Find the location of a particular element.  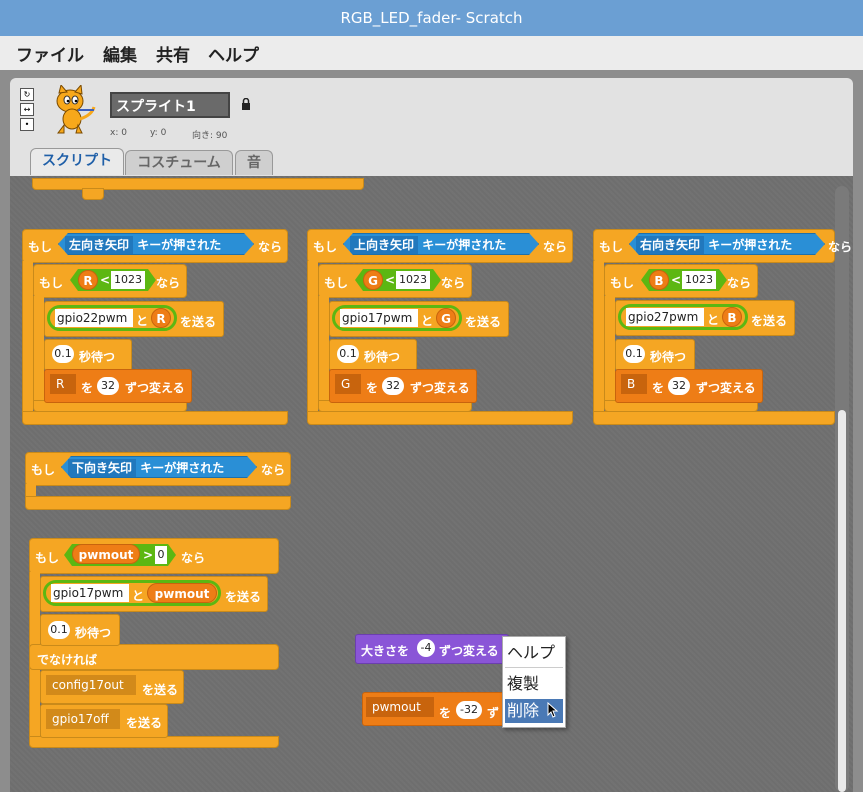

off-dropdown: gpio17off is located at coordinates (83, 719).